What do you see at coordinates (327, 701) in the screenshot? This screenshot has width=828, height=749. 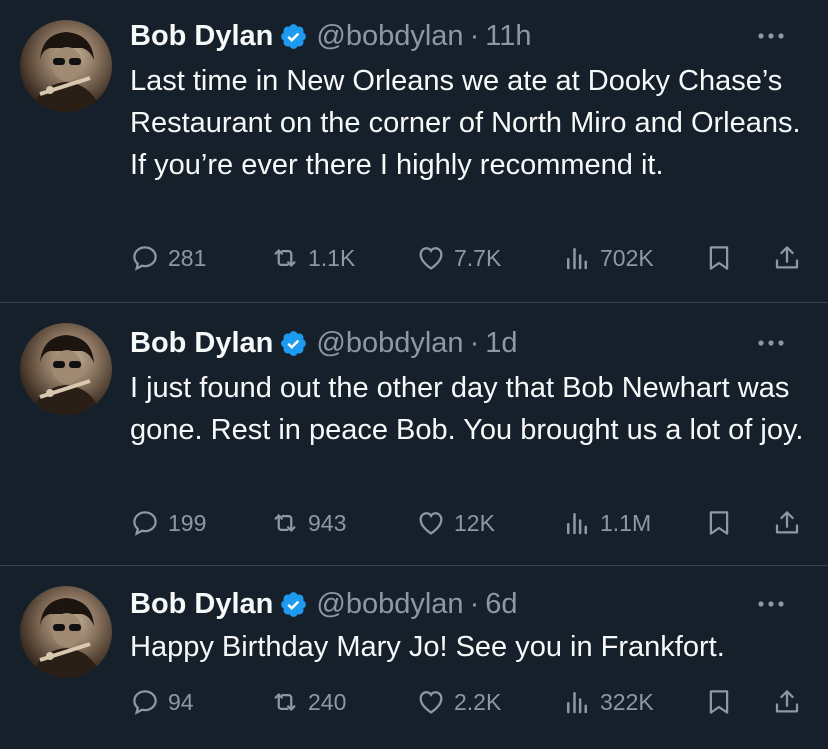 I see `repost-count: 240` at bounding box center [327, 701].